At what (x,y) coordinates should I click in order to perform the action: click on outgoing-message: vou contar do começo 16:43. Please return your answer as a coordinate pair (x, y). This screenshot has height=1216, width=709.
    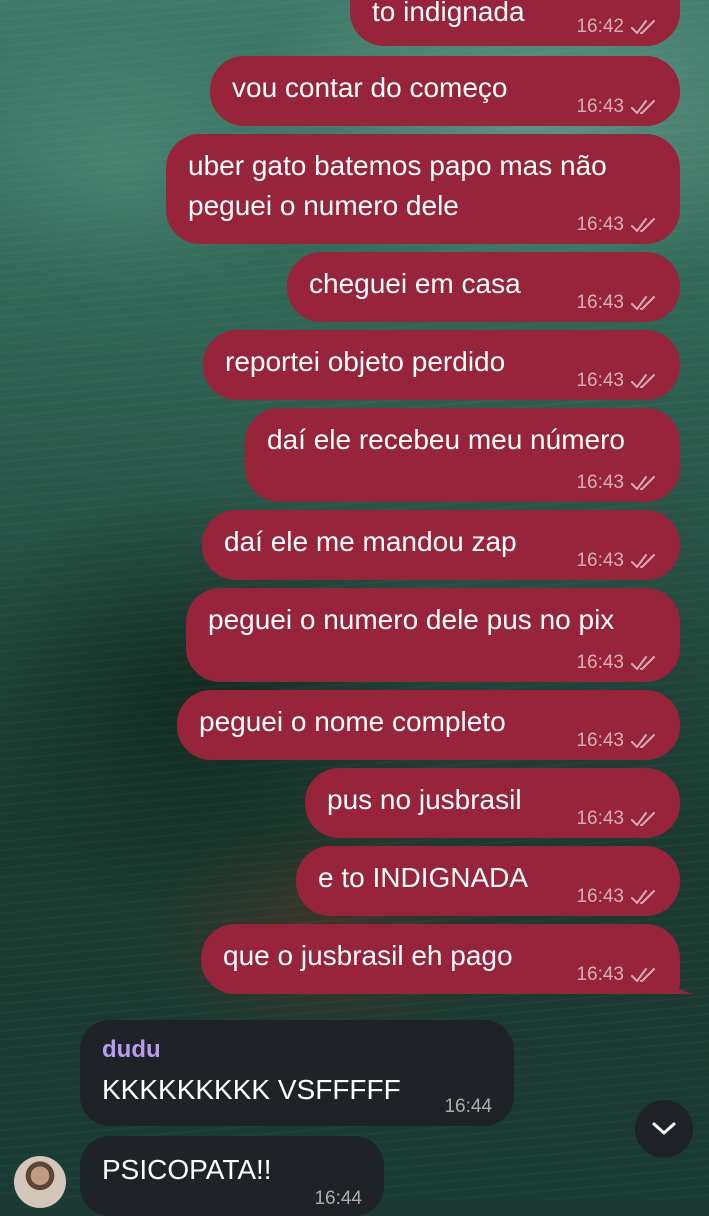
    Looking at the image, I should click on (445, 91).